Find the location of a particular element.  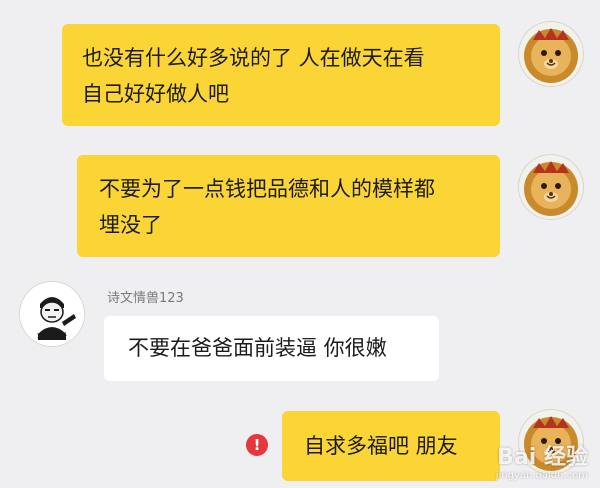

baidu-jingyan-watermark: Bai 经验 jingyan.baidu.com is located at coordinates (542, 464).